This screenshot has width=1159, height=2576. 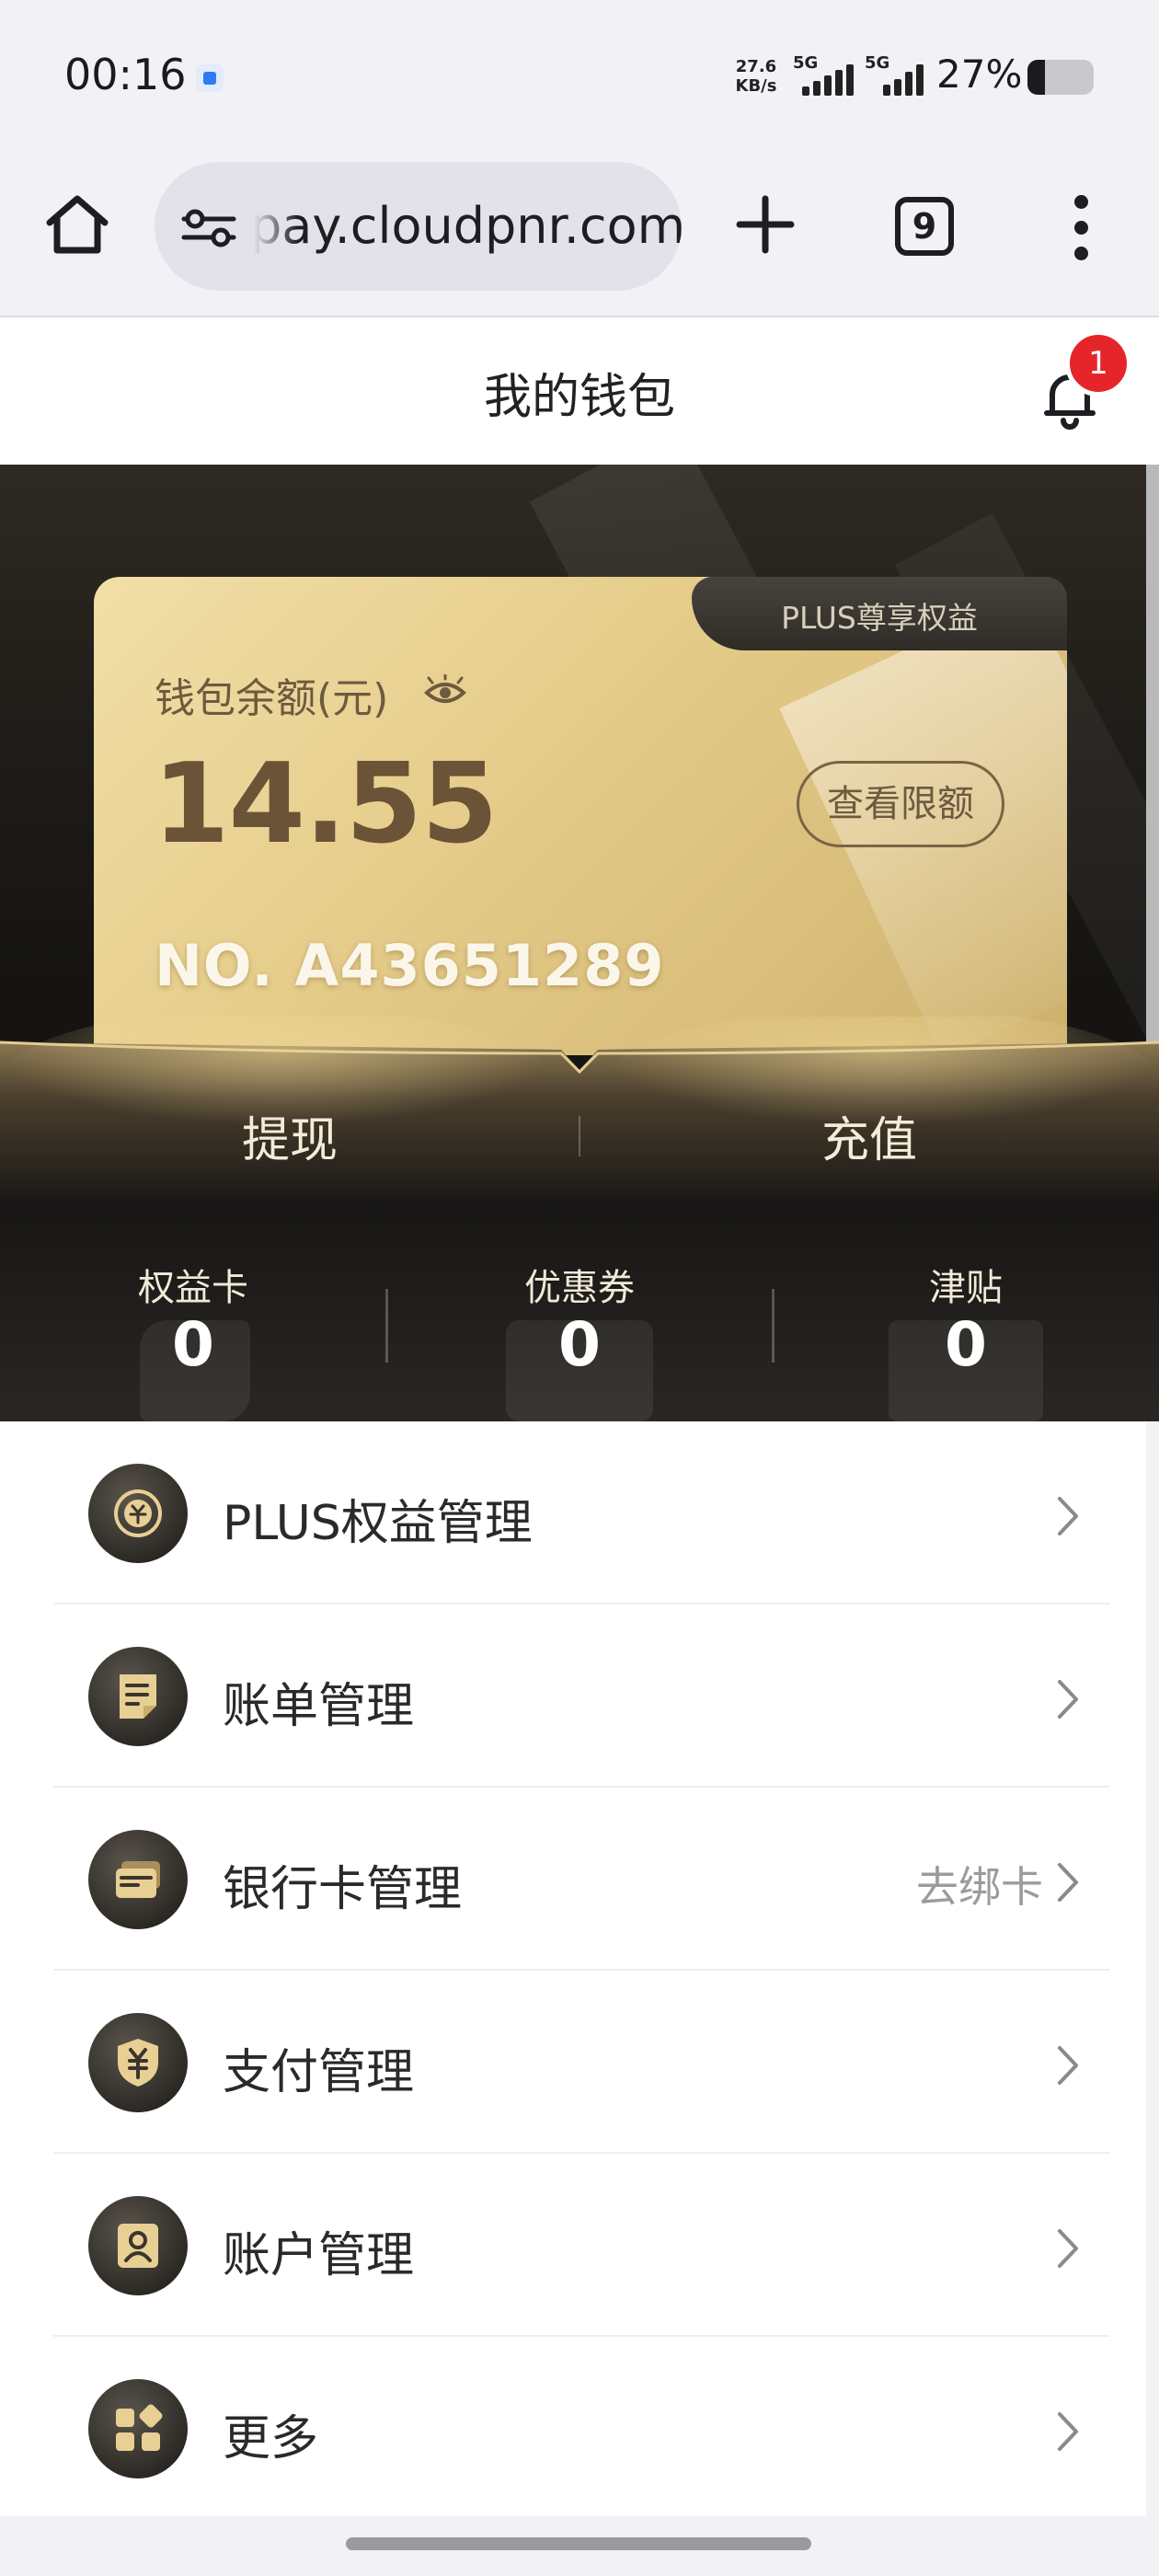 What do you see at coordinates (1060, 77) in the screenshot?
I see `battery-icon` at bounding box center [1060, 77].